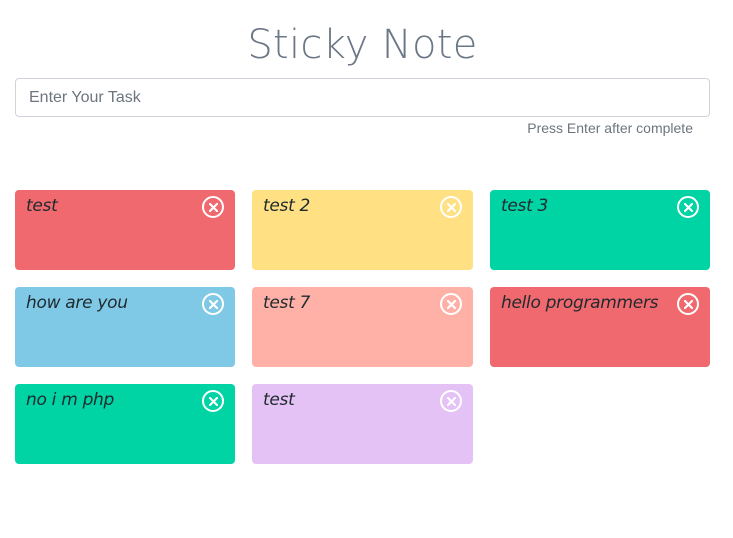  Describe the element at coordinates (287, 206) in the screenshot. I see `note-text: test 2` at that location.